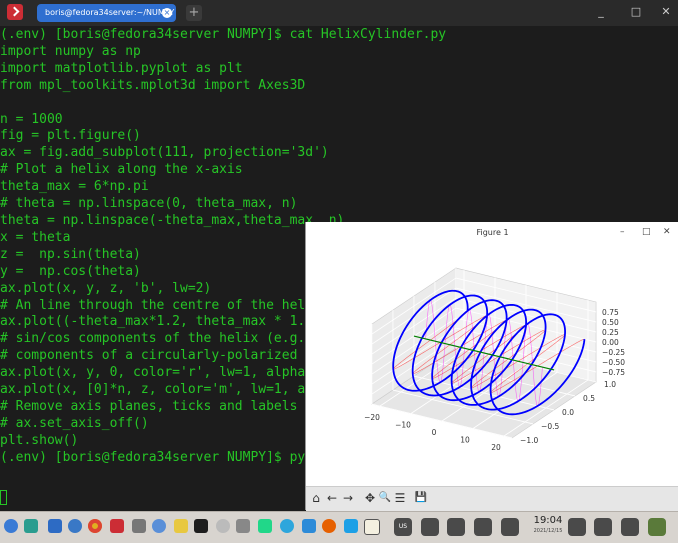 The height and width of the screenshot is (543, 678). I want to click on pycharm-icon, so click(265, 526).